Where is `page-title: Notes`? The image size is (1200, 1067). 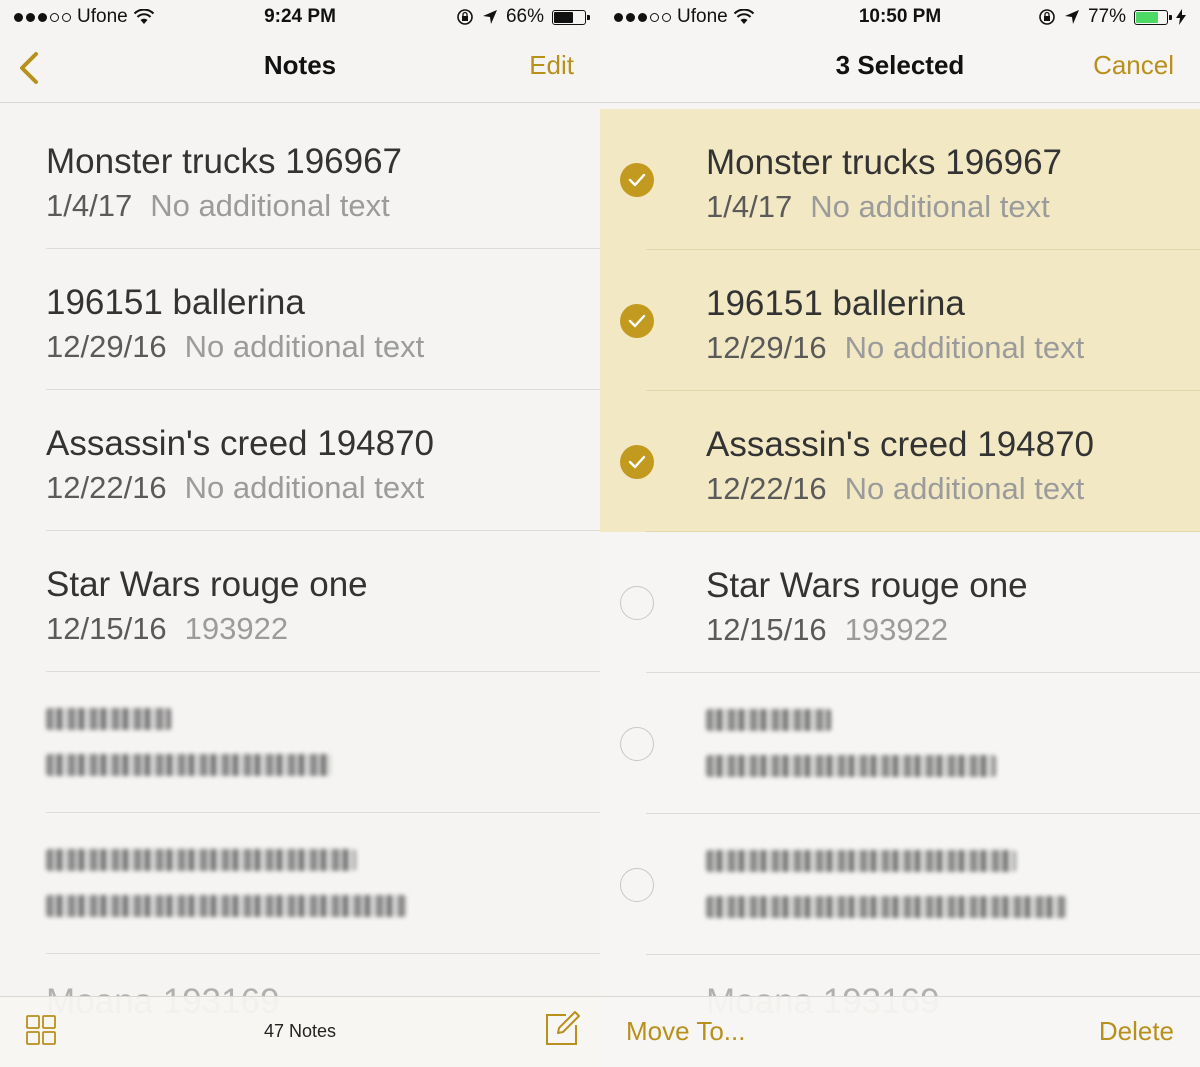 page-title: Notes is located at coordinates (300, 65).